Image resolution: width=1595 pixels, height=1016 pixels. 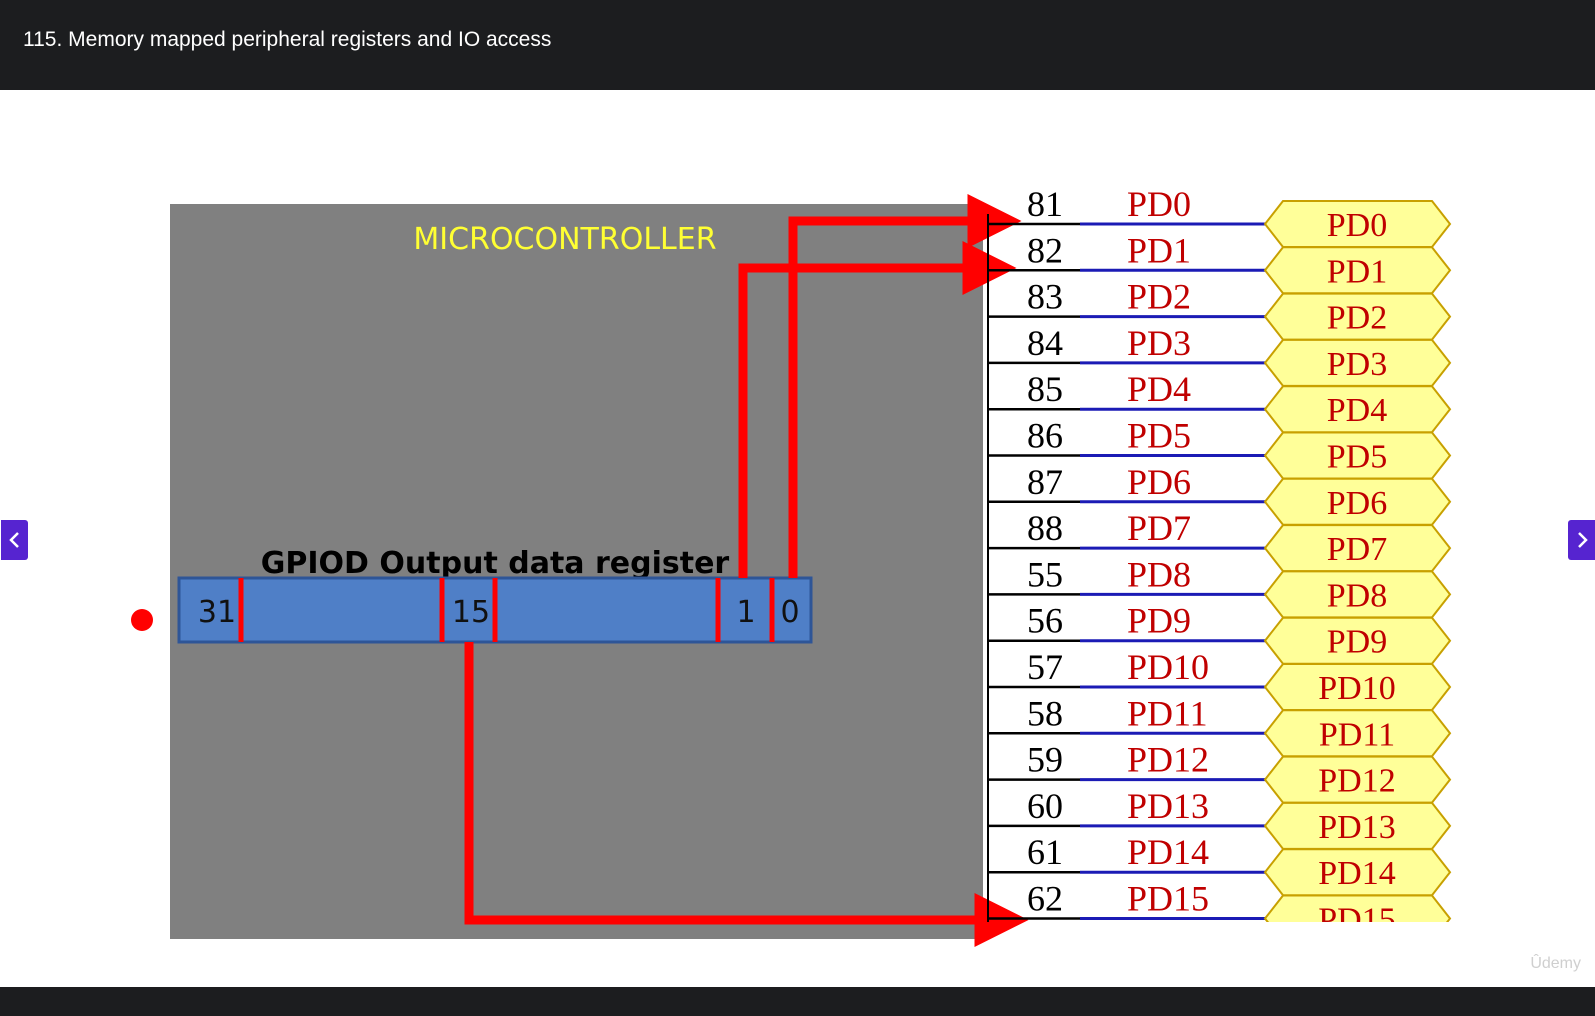 I want to click on pin-name: PD3, so click(x=1159, y=343).